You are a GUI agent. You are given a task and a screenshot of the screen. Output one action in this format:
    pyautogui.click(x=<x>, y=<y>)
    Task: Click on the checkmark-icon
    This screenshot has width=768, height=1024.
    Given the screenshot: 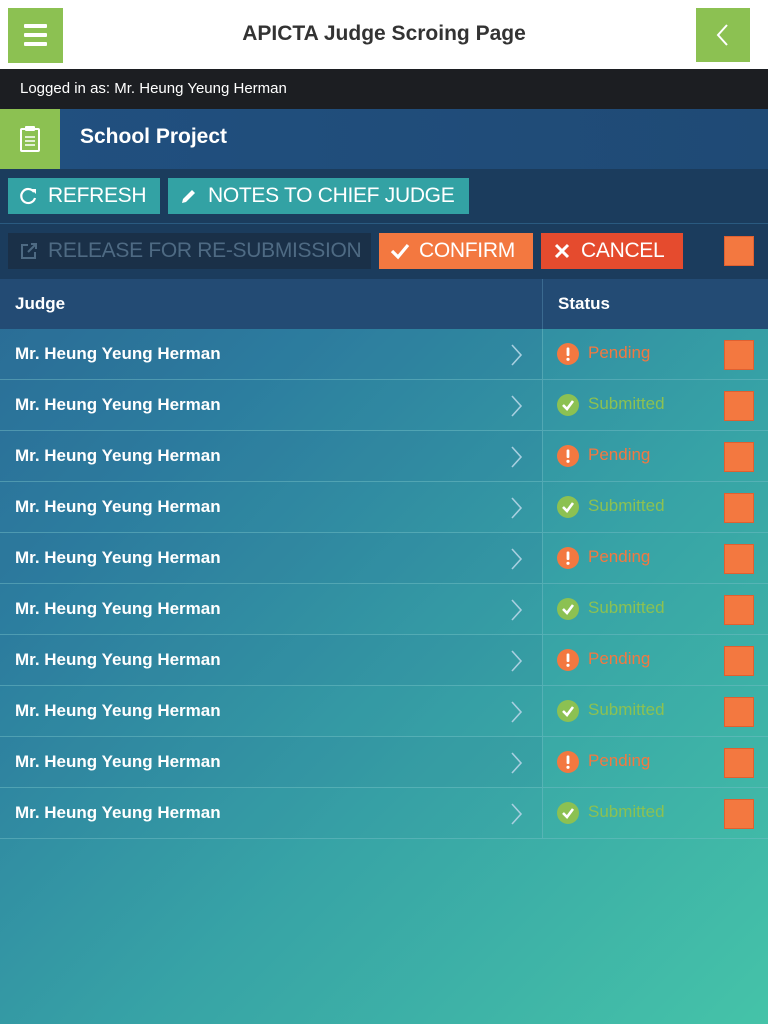 What is the action you would take?
    pyautogui.click(x=400, y=251)
    